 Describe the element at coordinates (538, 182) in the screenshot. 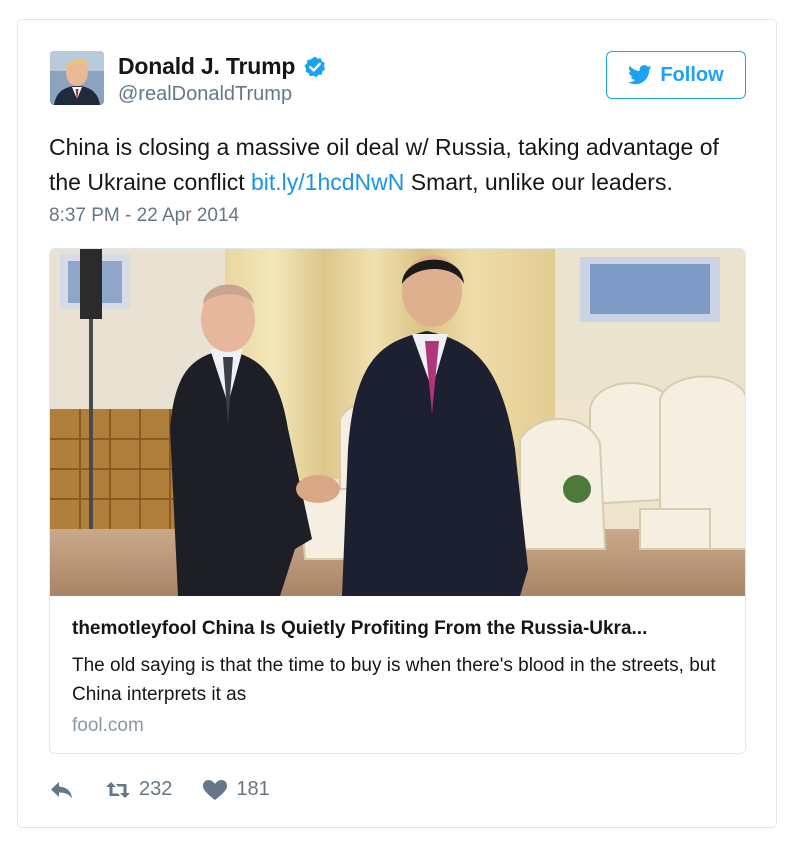

I see `tweet-text-part2: Smart, unlike our leaders.` at that location.